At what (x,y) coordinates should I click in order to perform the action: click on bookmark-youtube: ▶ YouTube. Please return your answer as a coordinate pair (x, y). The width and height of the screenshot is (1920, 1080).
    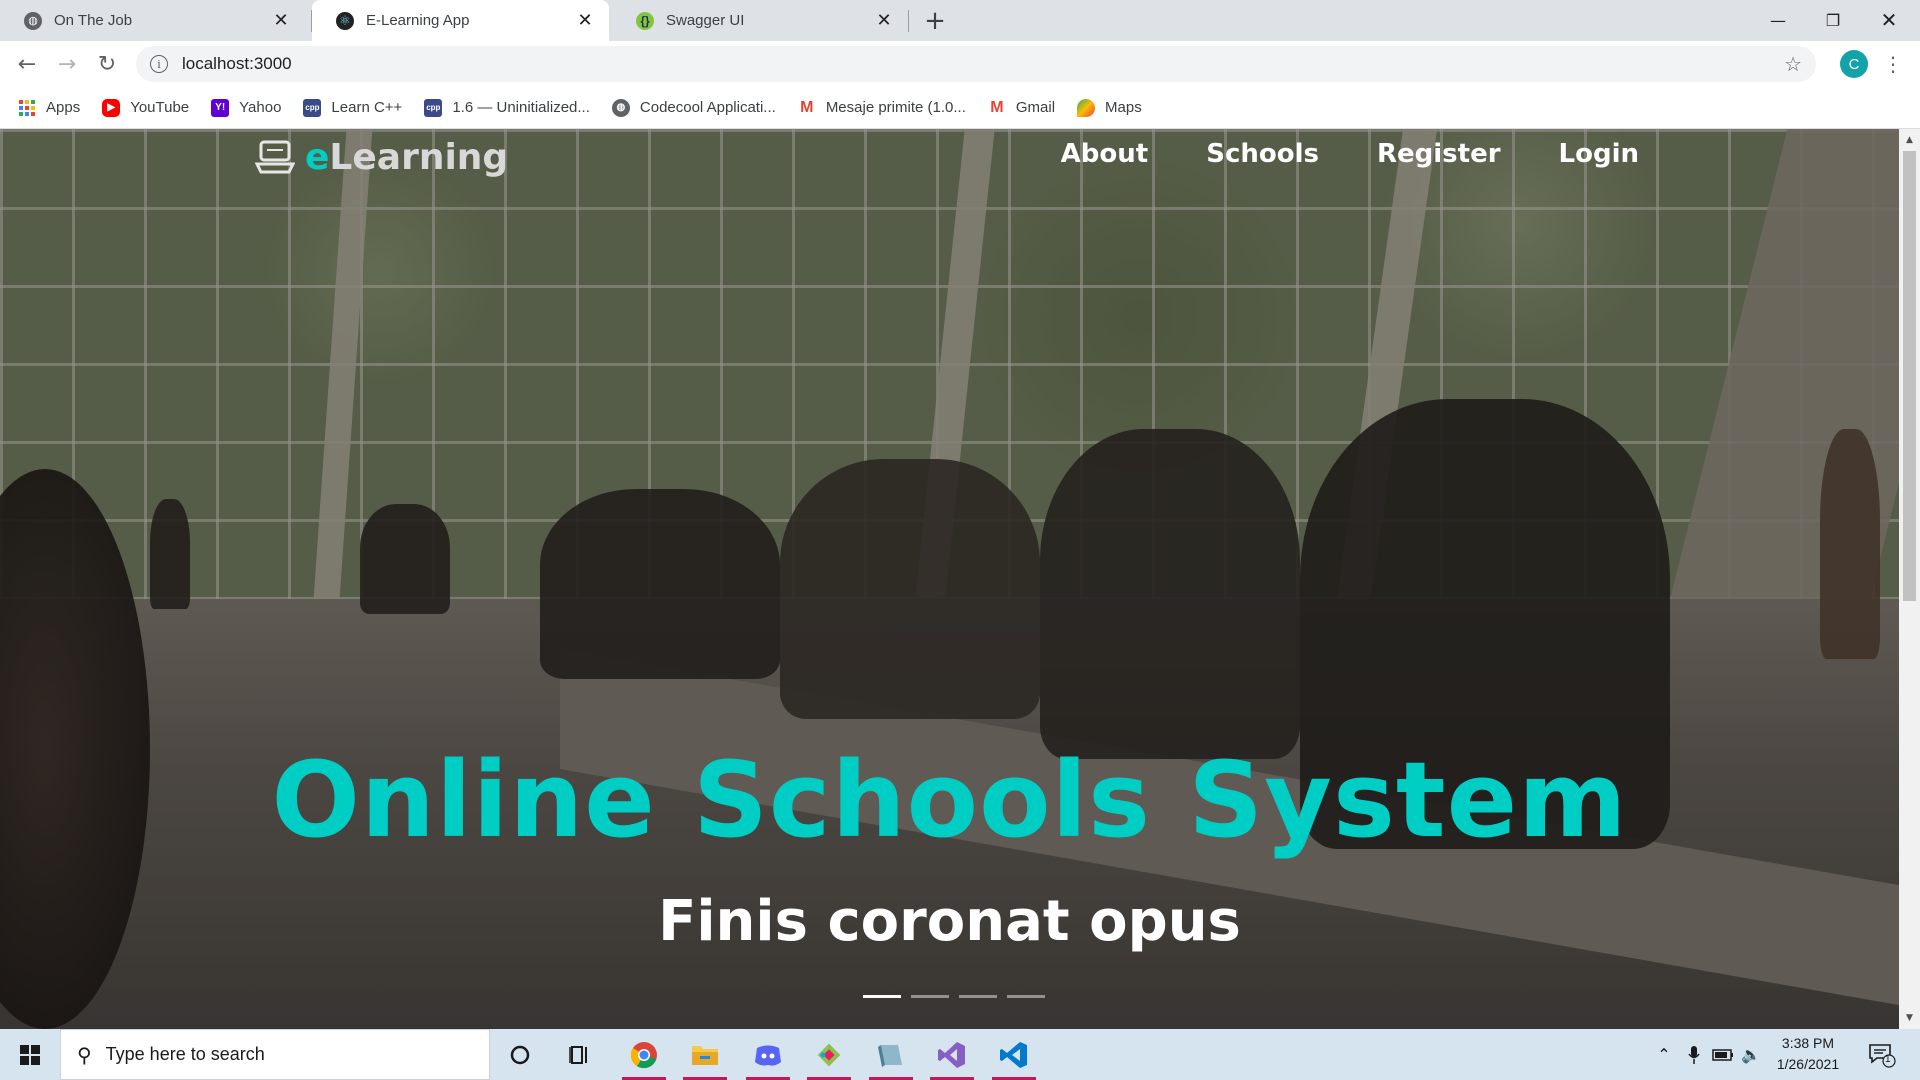
    Looking at the image, I should click on (146, 107).